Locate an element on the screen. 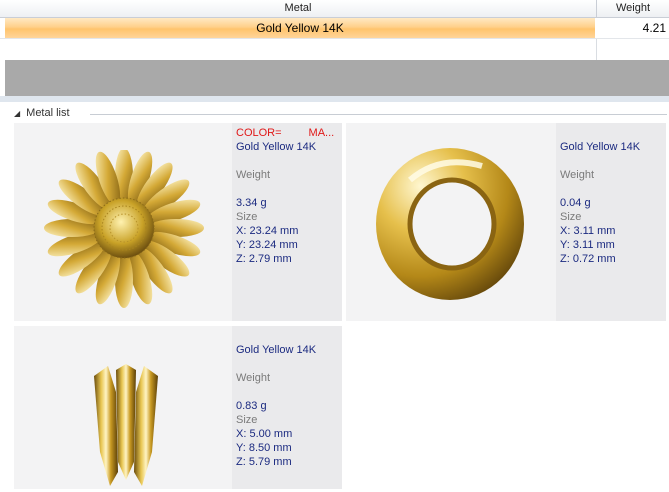 This screenshot has height=492, width=669. table-header: Metal Weight is located at coordinates (334, 9).